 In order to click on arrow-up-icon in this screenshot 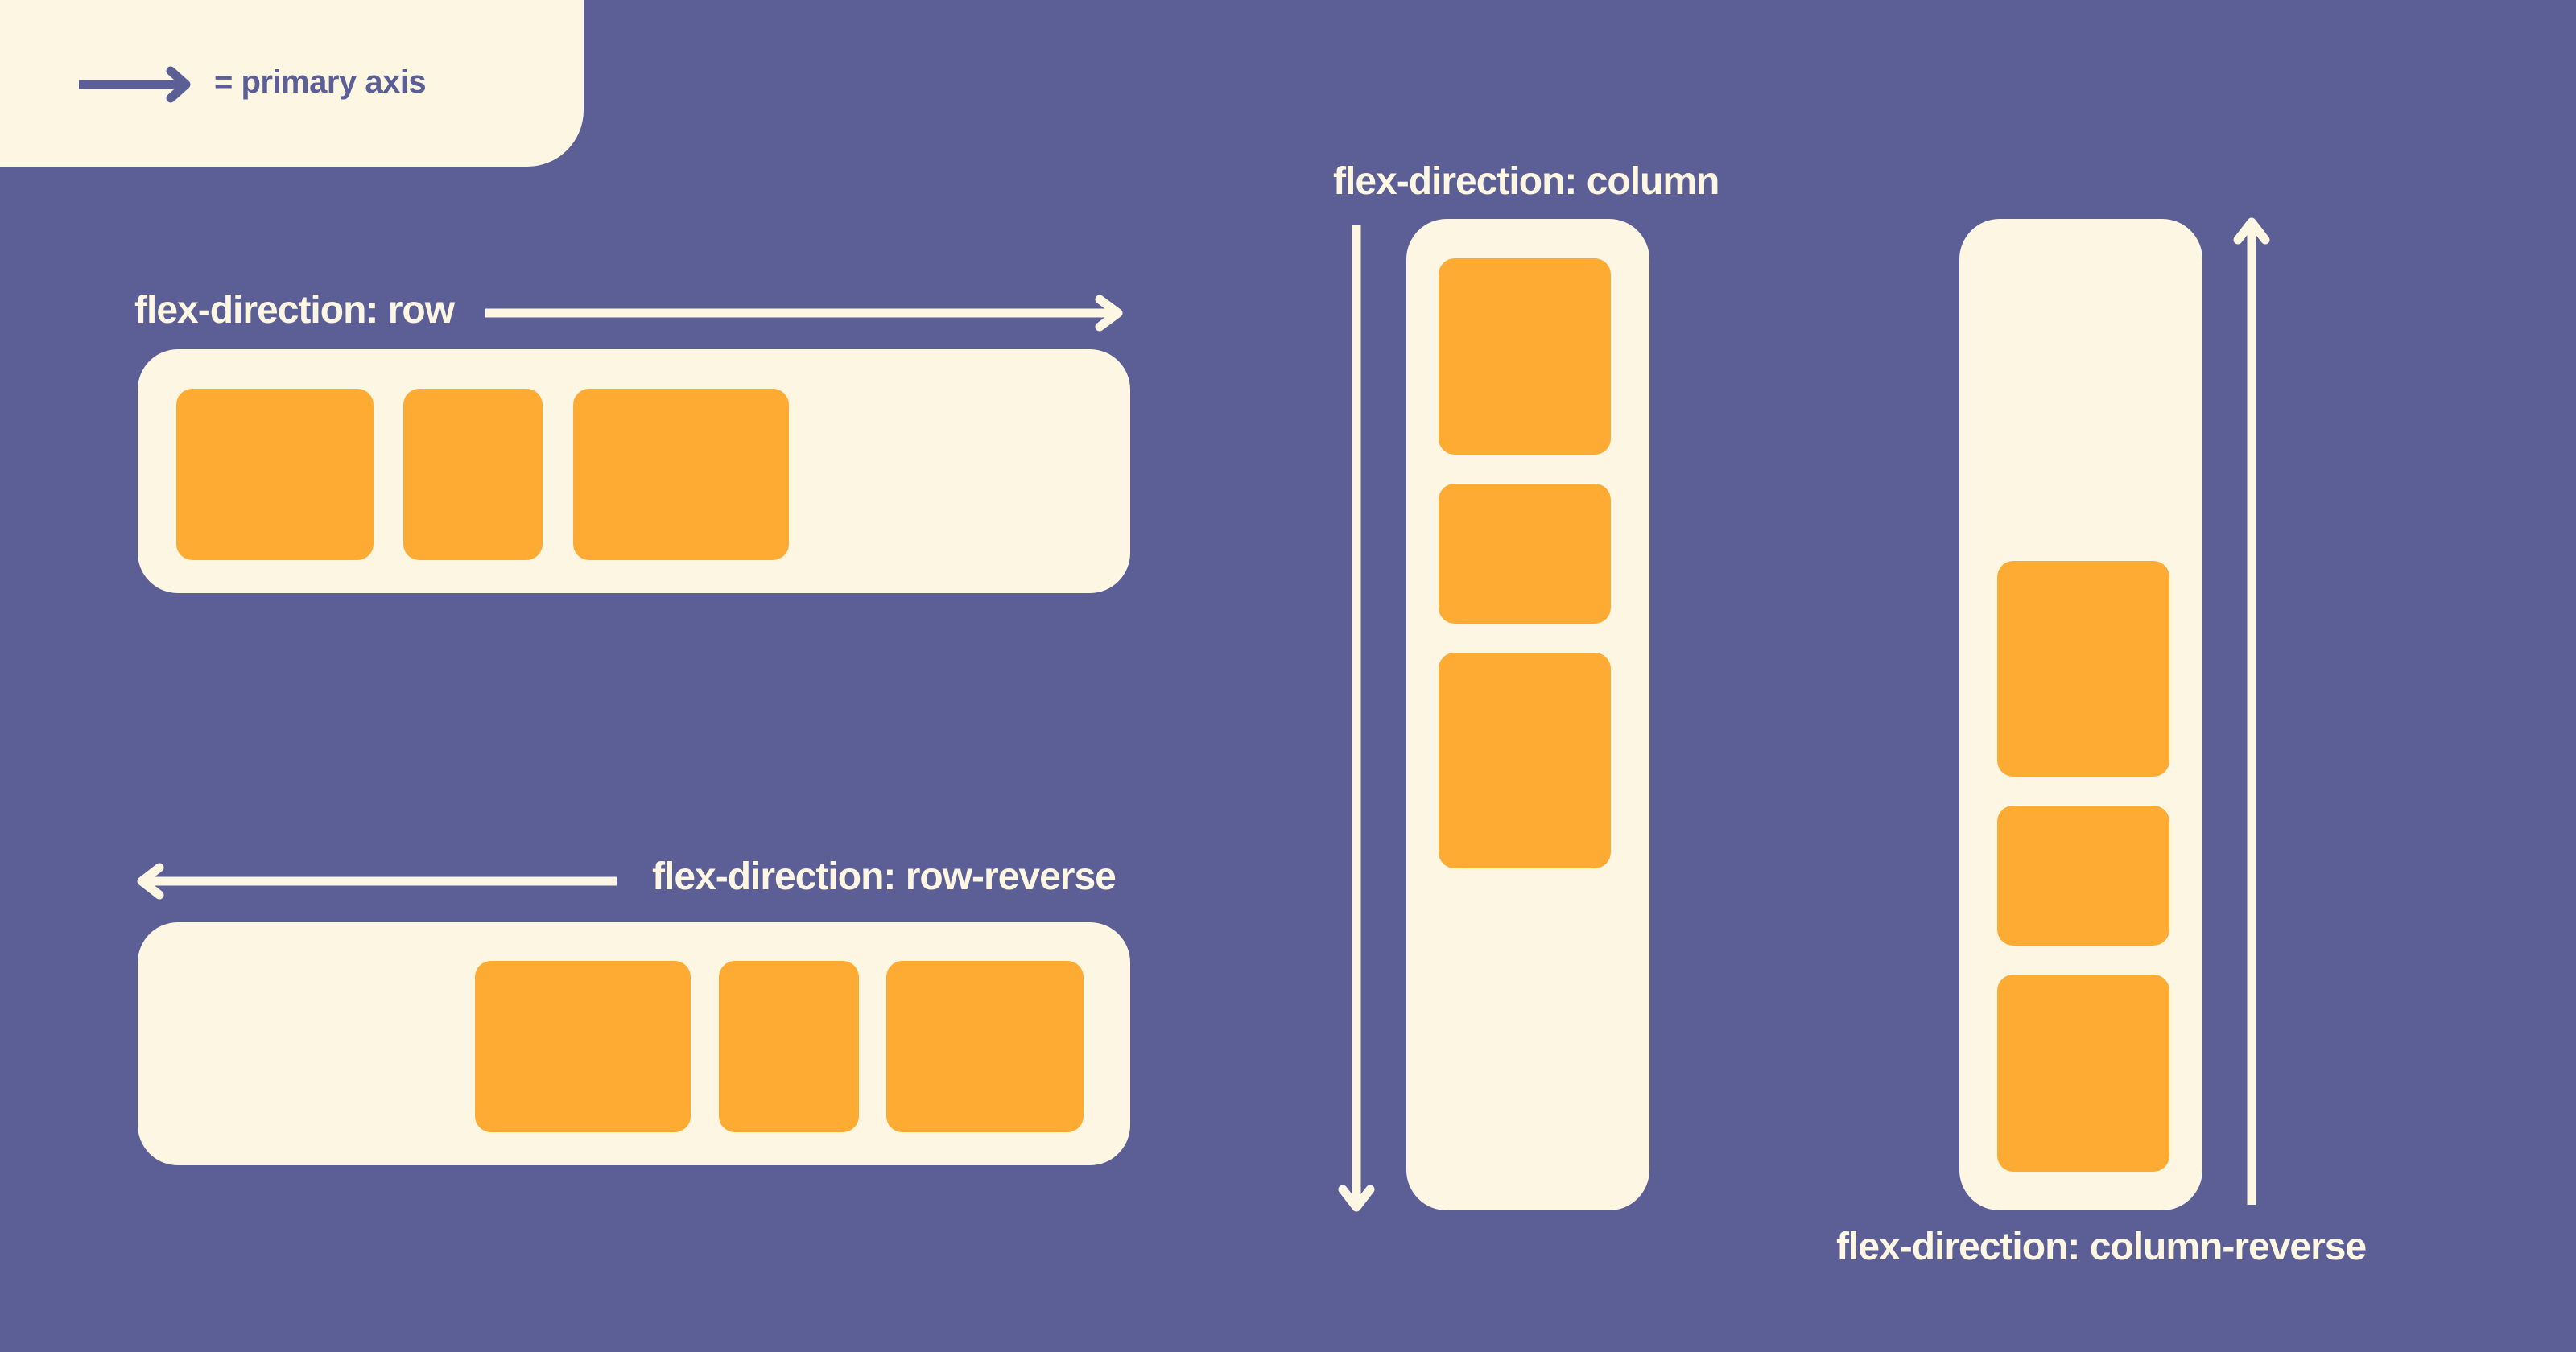, I will do `click(2251, 711)`.